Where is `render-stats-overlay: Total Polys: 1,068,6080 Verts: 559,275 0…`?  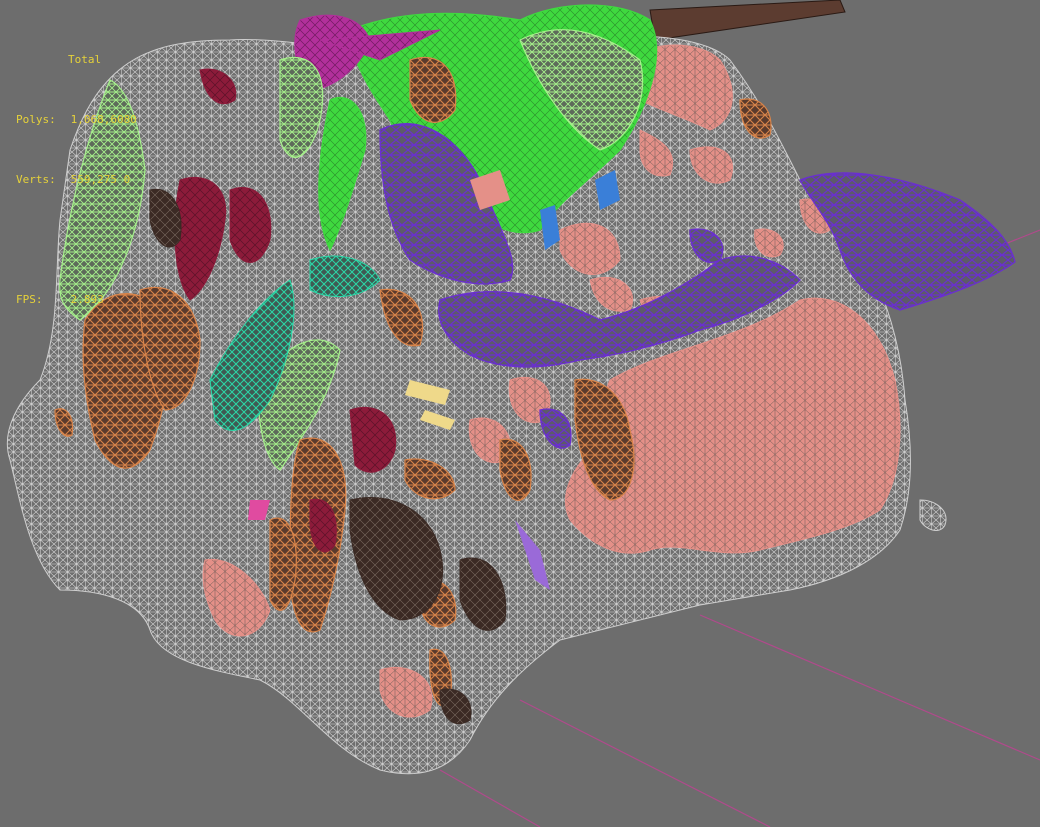 render-stats-overlay: Total Polys: 1,068,6080 Verts: 559,275 0… is located at coordinates (76, 180).